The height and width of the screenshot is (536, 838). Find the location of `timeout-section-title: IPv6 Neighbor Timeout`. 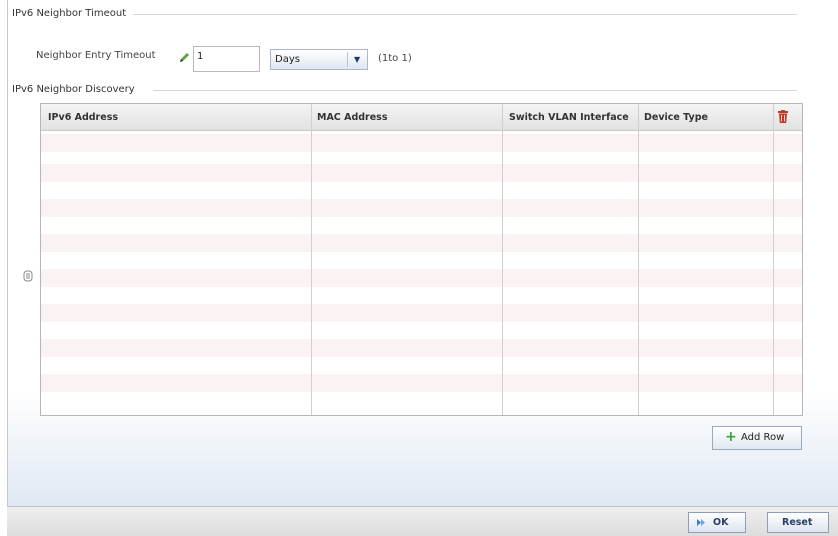

timeout-section-title: IPv6 Neighbor Timeout is located at coordinates (69, 13).